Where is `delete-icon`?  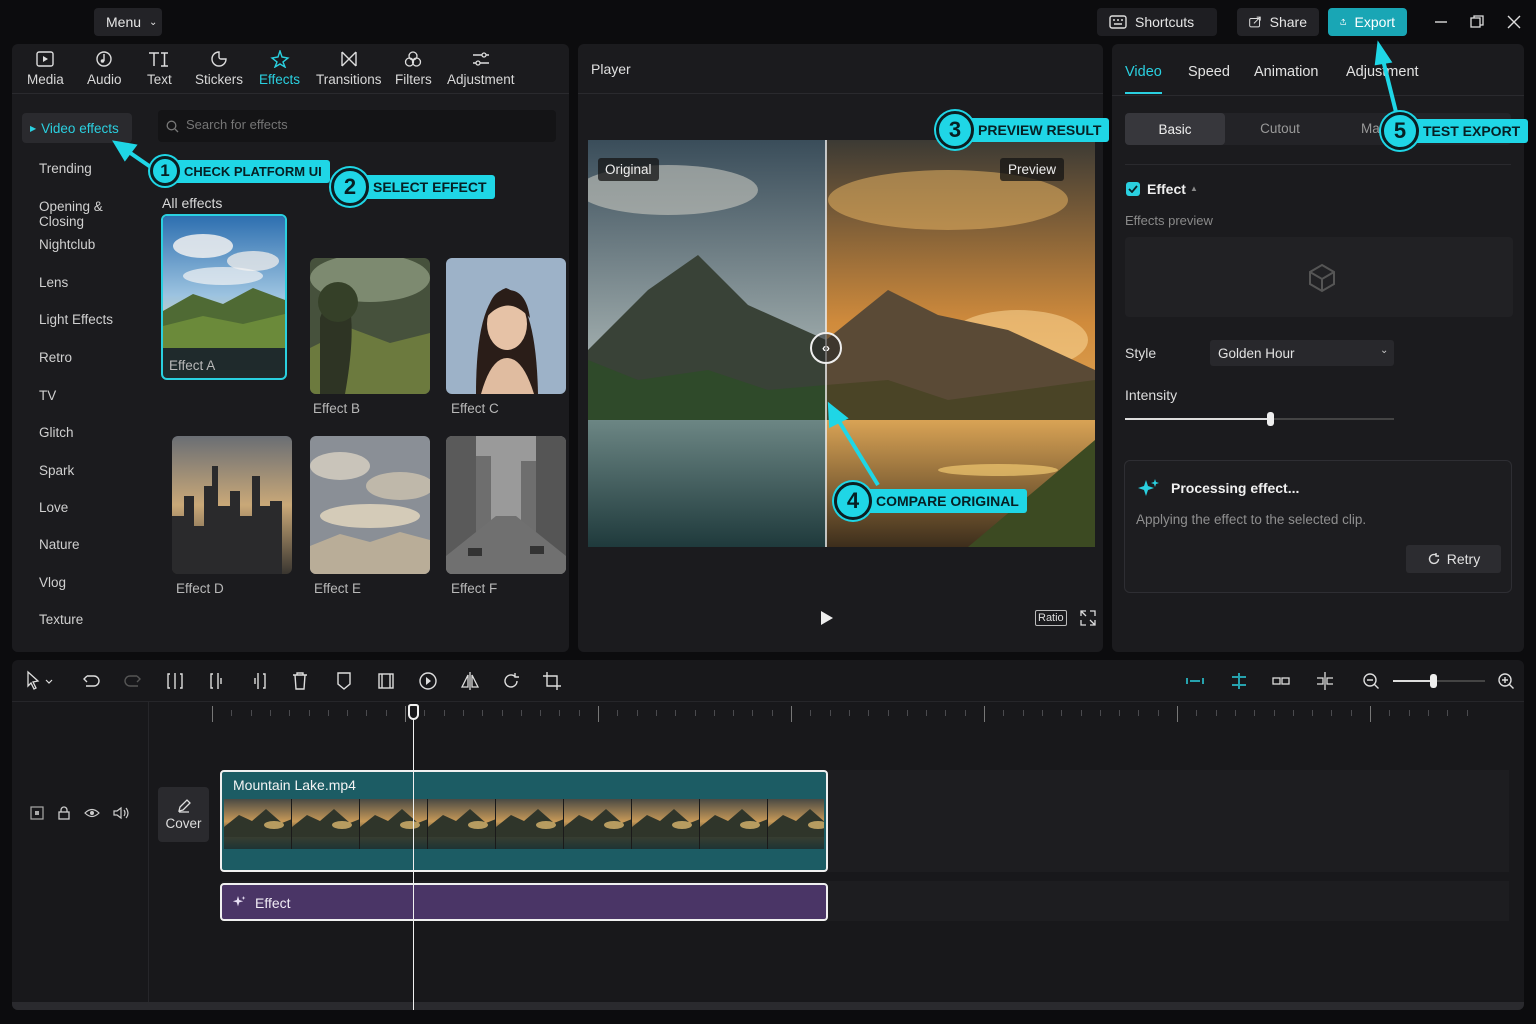
delete-icon is located at coordinates (300, 681).